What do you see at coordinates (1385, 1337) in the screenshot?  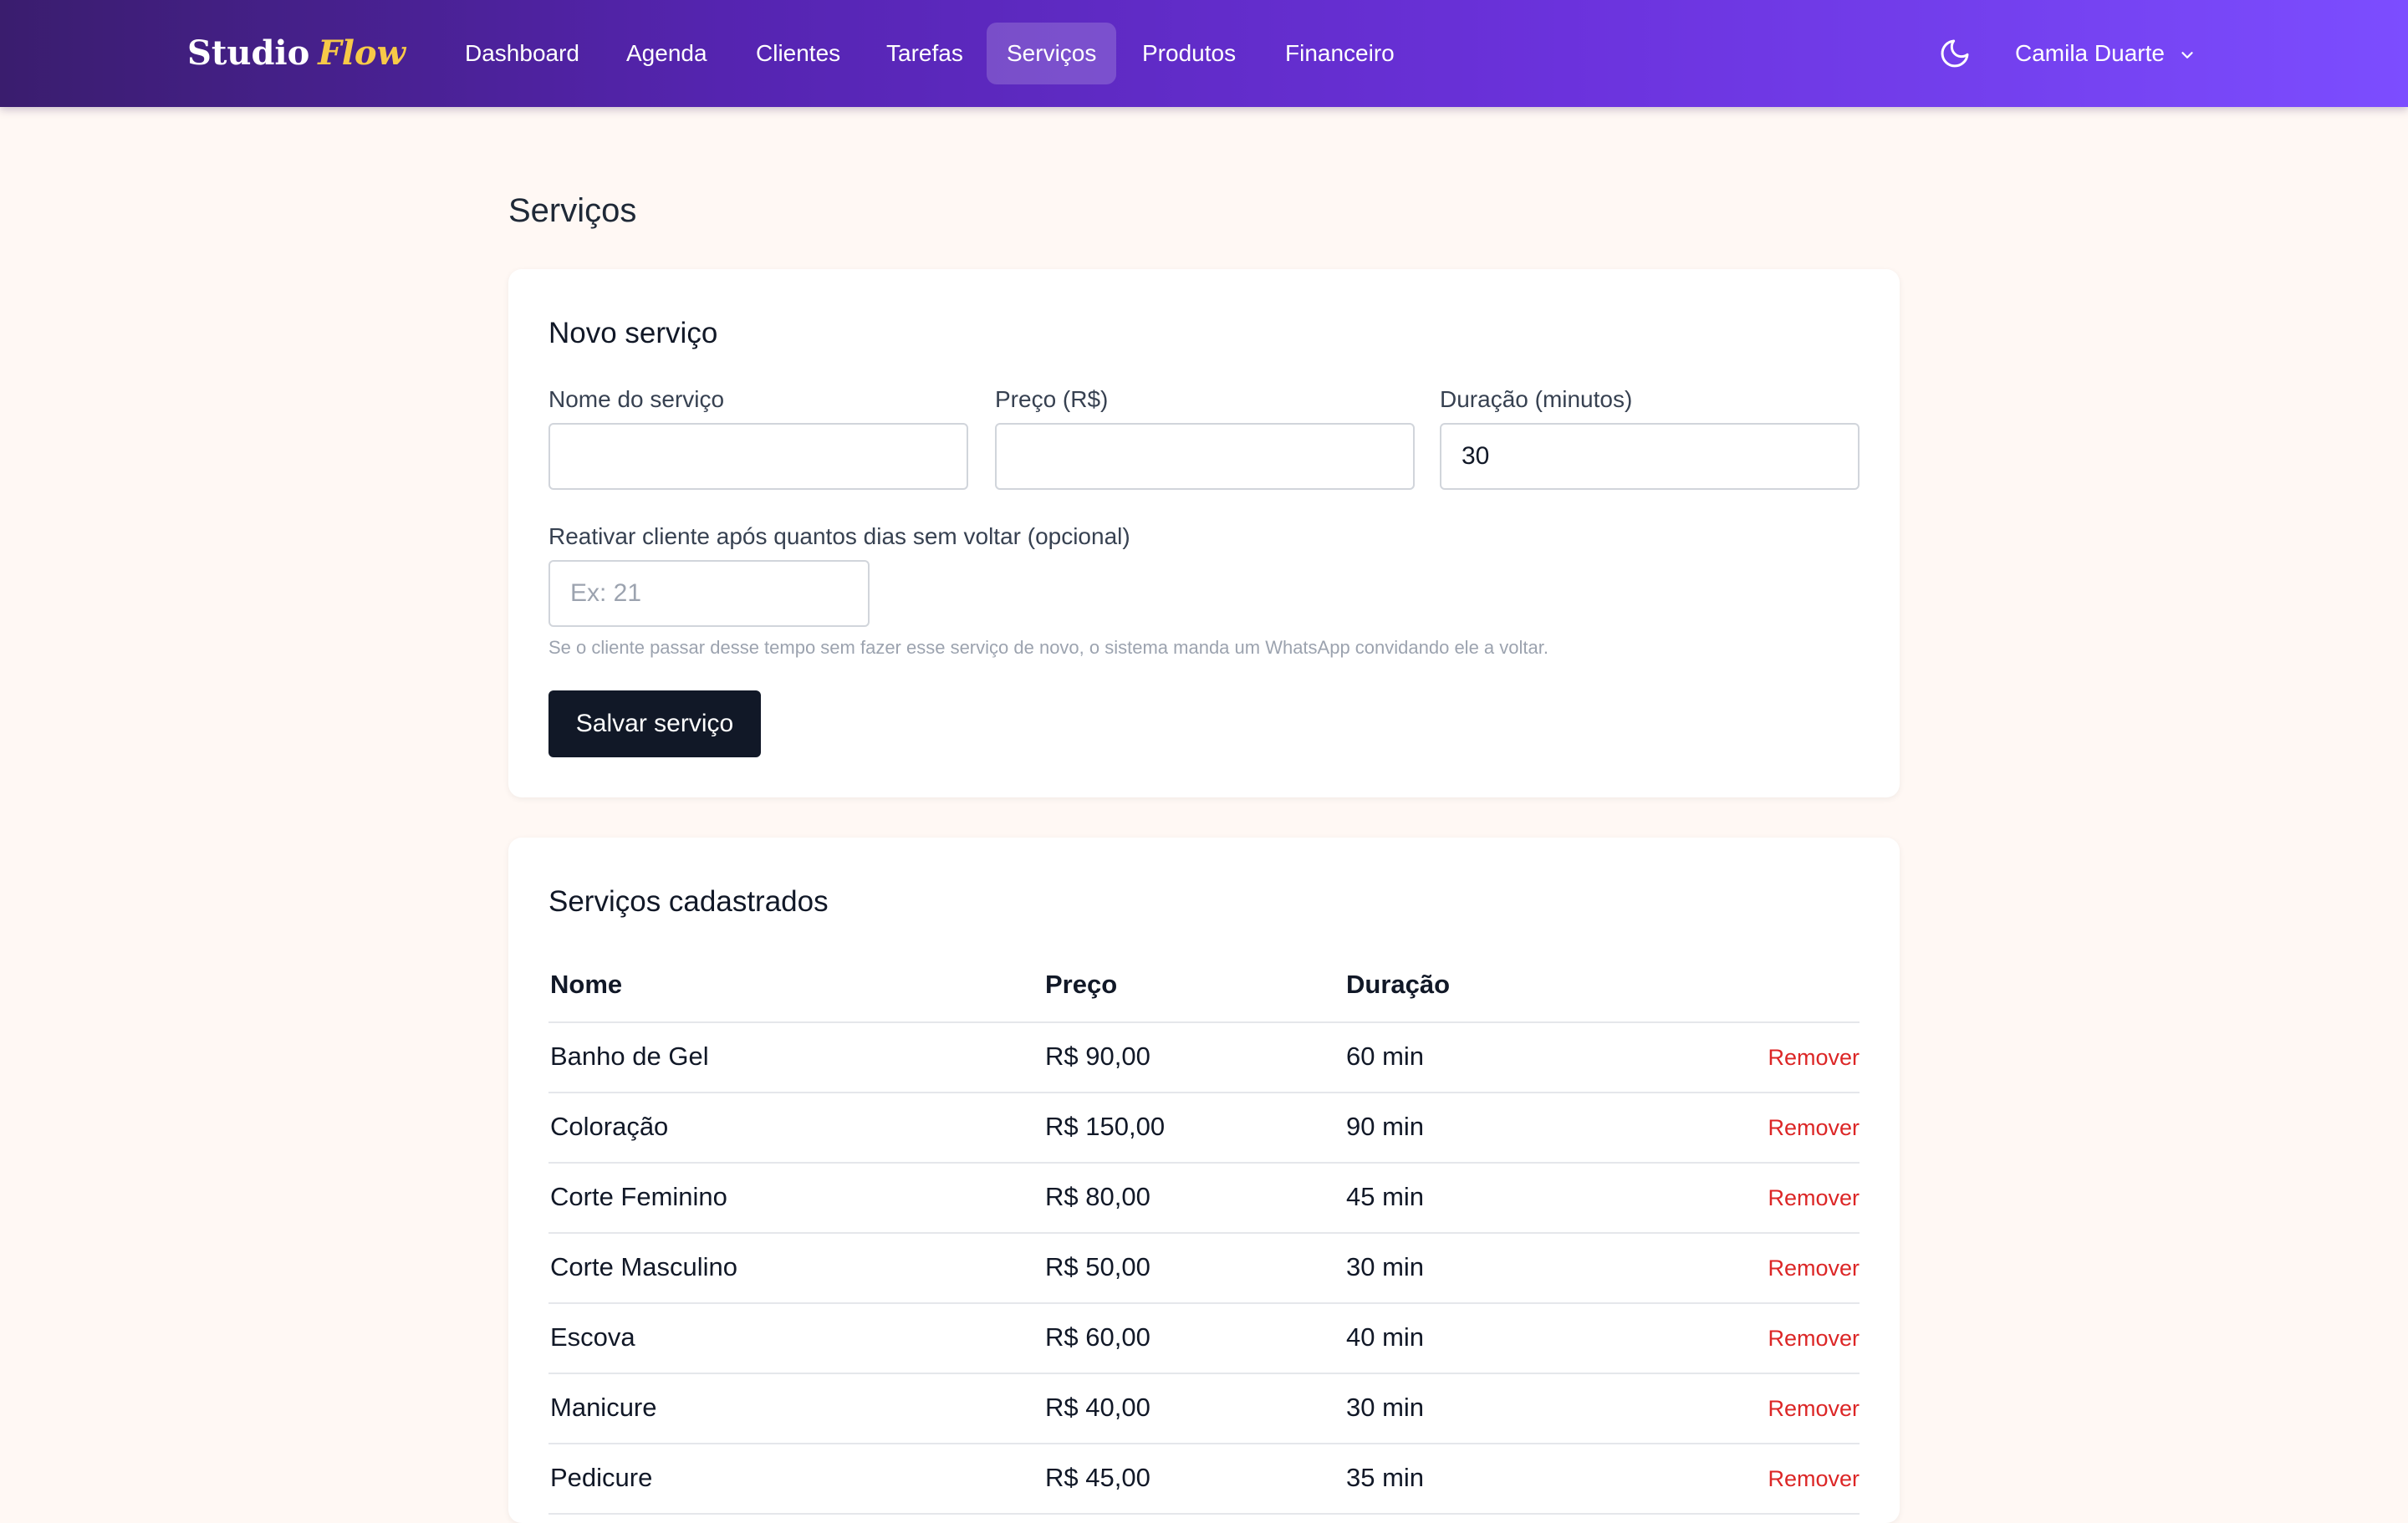 I see `service-duration-cell: 40 min` at bounding box center [1385, 1337].